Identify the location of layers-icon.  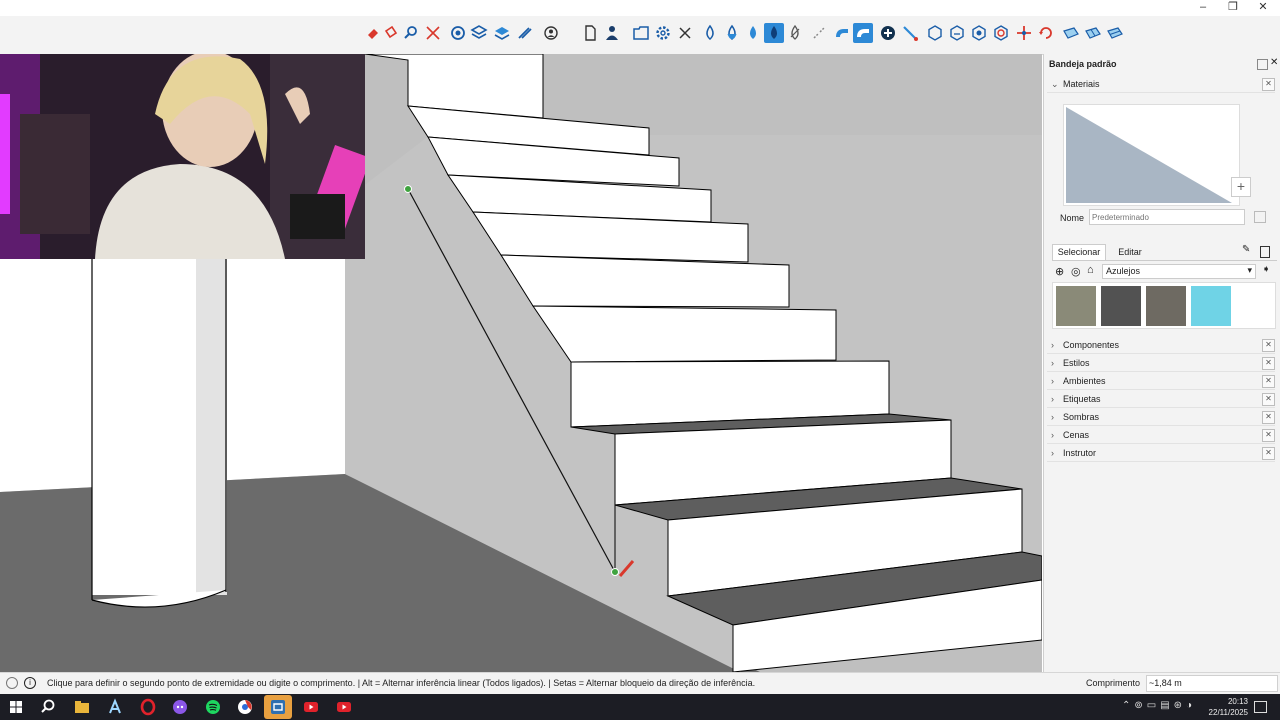
(502, 33).